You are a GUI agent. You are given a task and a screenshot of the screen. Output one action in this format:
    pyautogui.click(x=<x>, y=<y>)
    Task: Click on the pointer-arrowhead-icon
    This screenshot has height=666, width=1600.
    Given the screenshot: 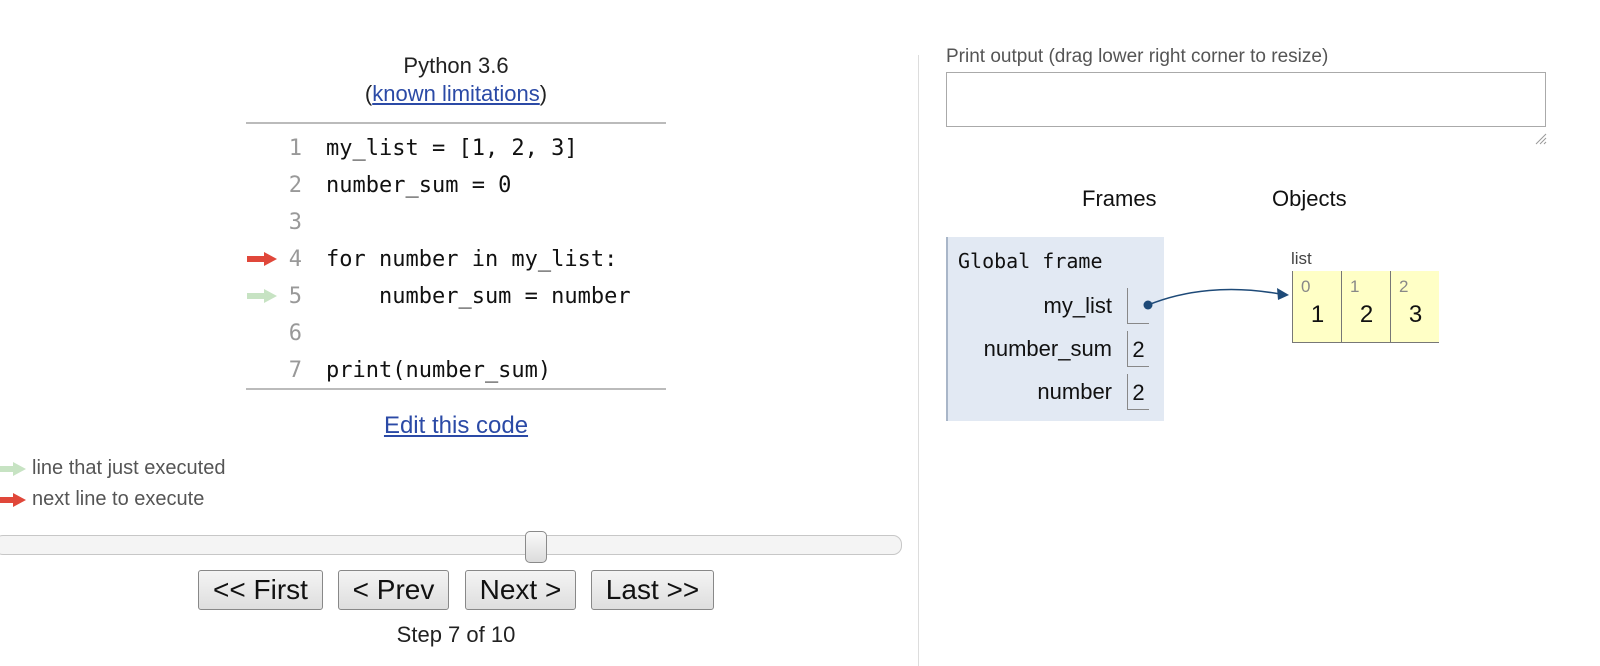 What is the action you would take?
    pyautogui.click(x=1283, y=294)
    